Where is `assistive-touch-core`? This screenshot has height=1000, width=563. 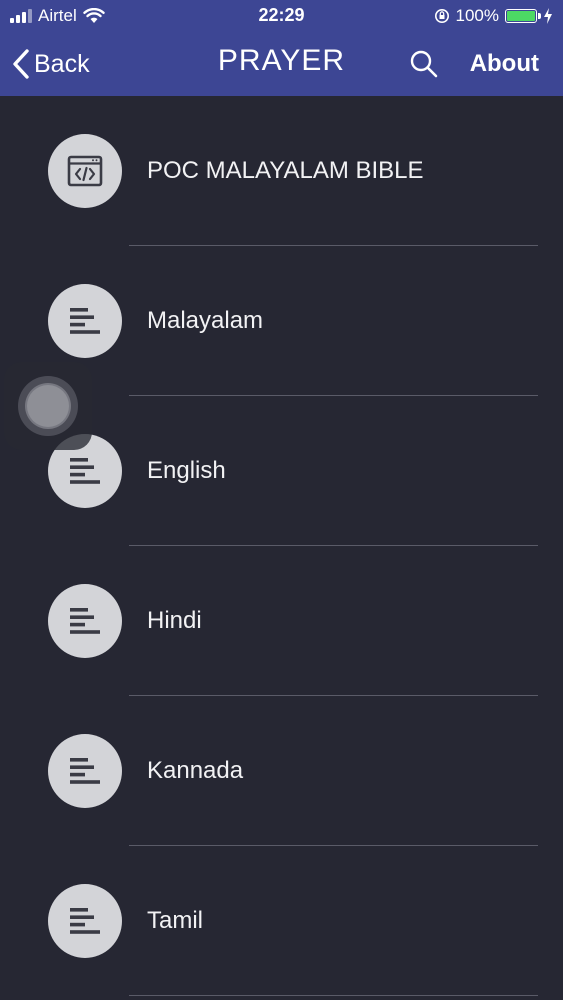 assistive-touch-core is located at coordinates (48, 406).